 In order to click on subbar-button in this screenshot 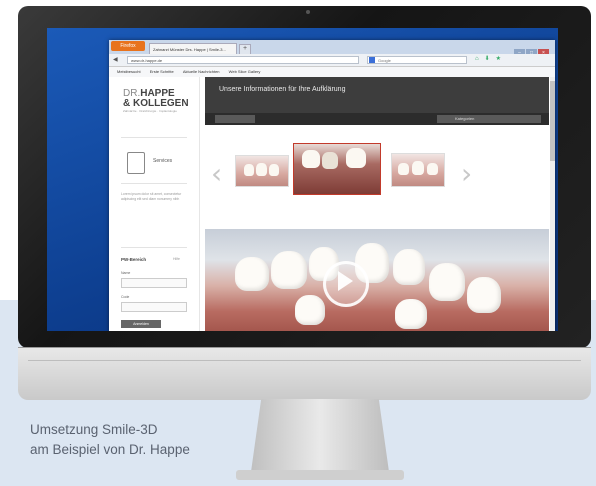, I will do `click(235, 119)`.